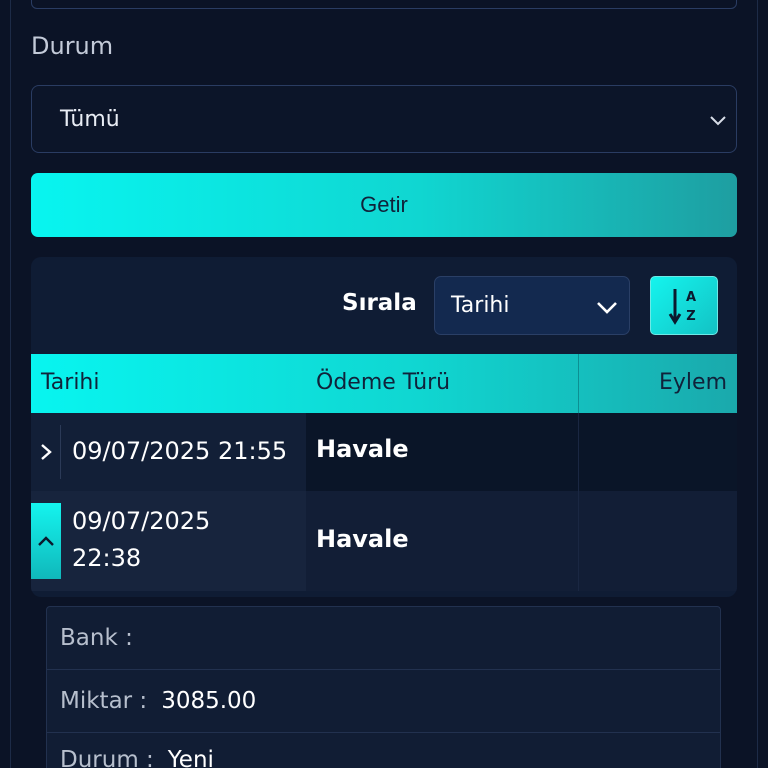  I want to click on row-date-line2: 22:38, so click(107, 558).